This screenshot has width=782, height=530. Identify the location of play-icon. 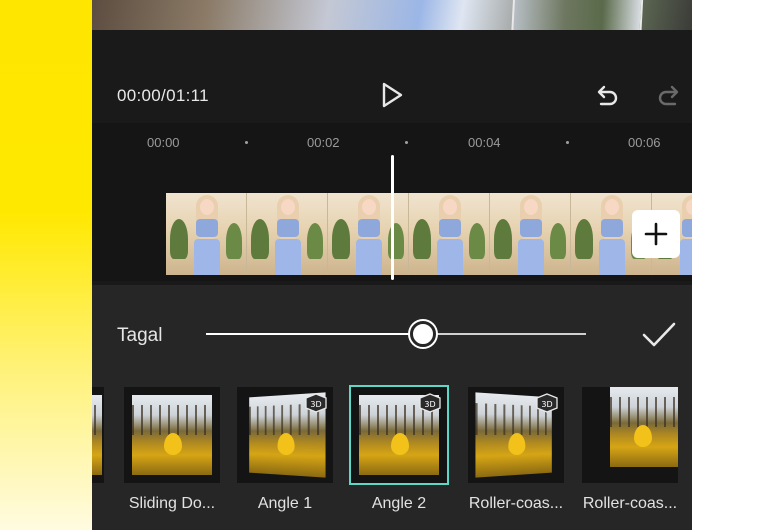
(392, 95).